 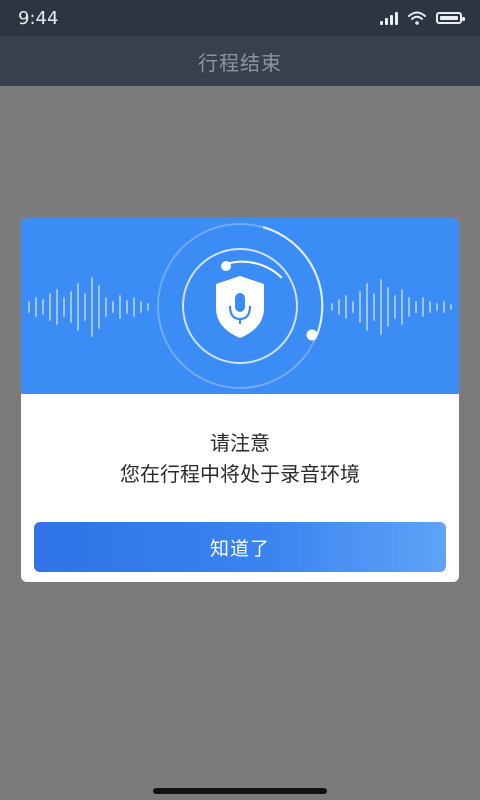 I want to click on page-title: 行程结束, so click(x=240, y=62).